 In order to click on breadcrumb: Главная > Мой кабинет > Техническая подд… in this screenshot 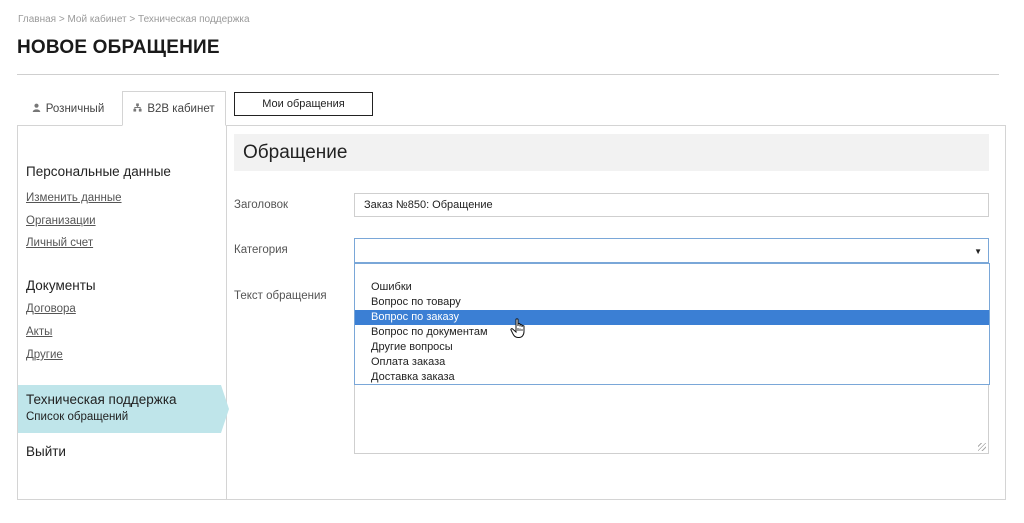, I will do `click(134, 19)`.